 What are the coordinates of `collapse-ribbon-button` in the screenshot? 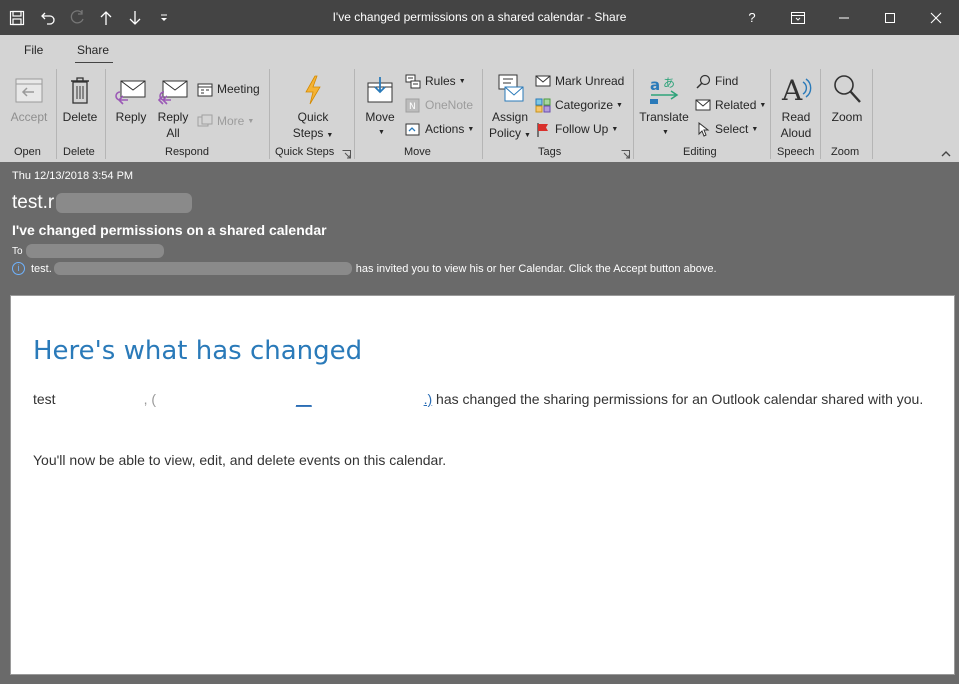 It's located at (946, 154).